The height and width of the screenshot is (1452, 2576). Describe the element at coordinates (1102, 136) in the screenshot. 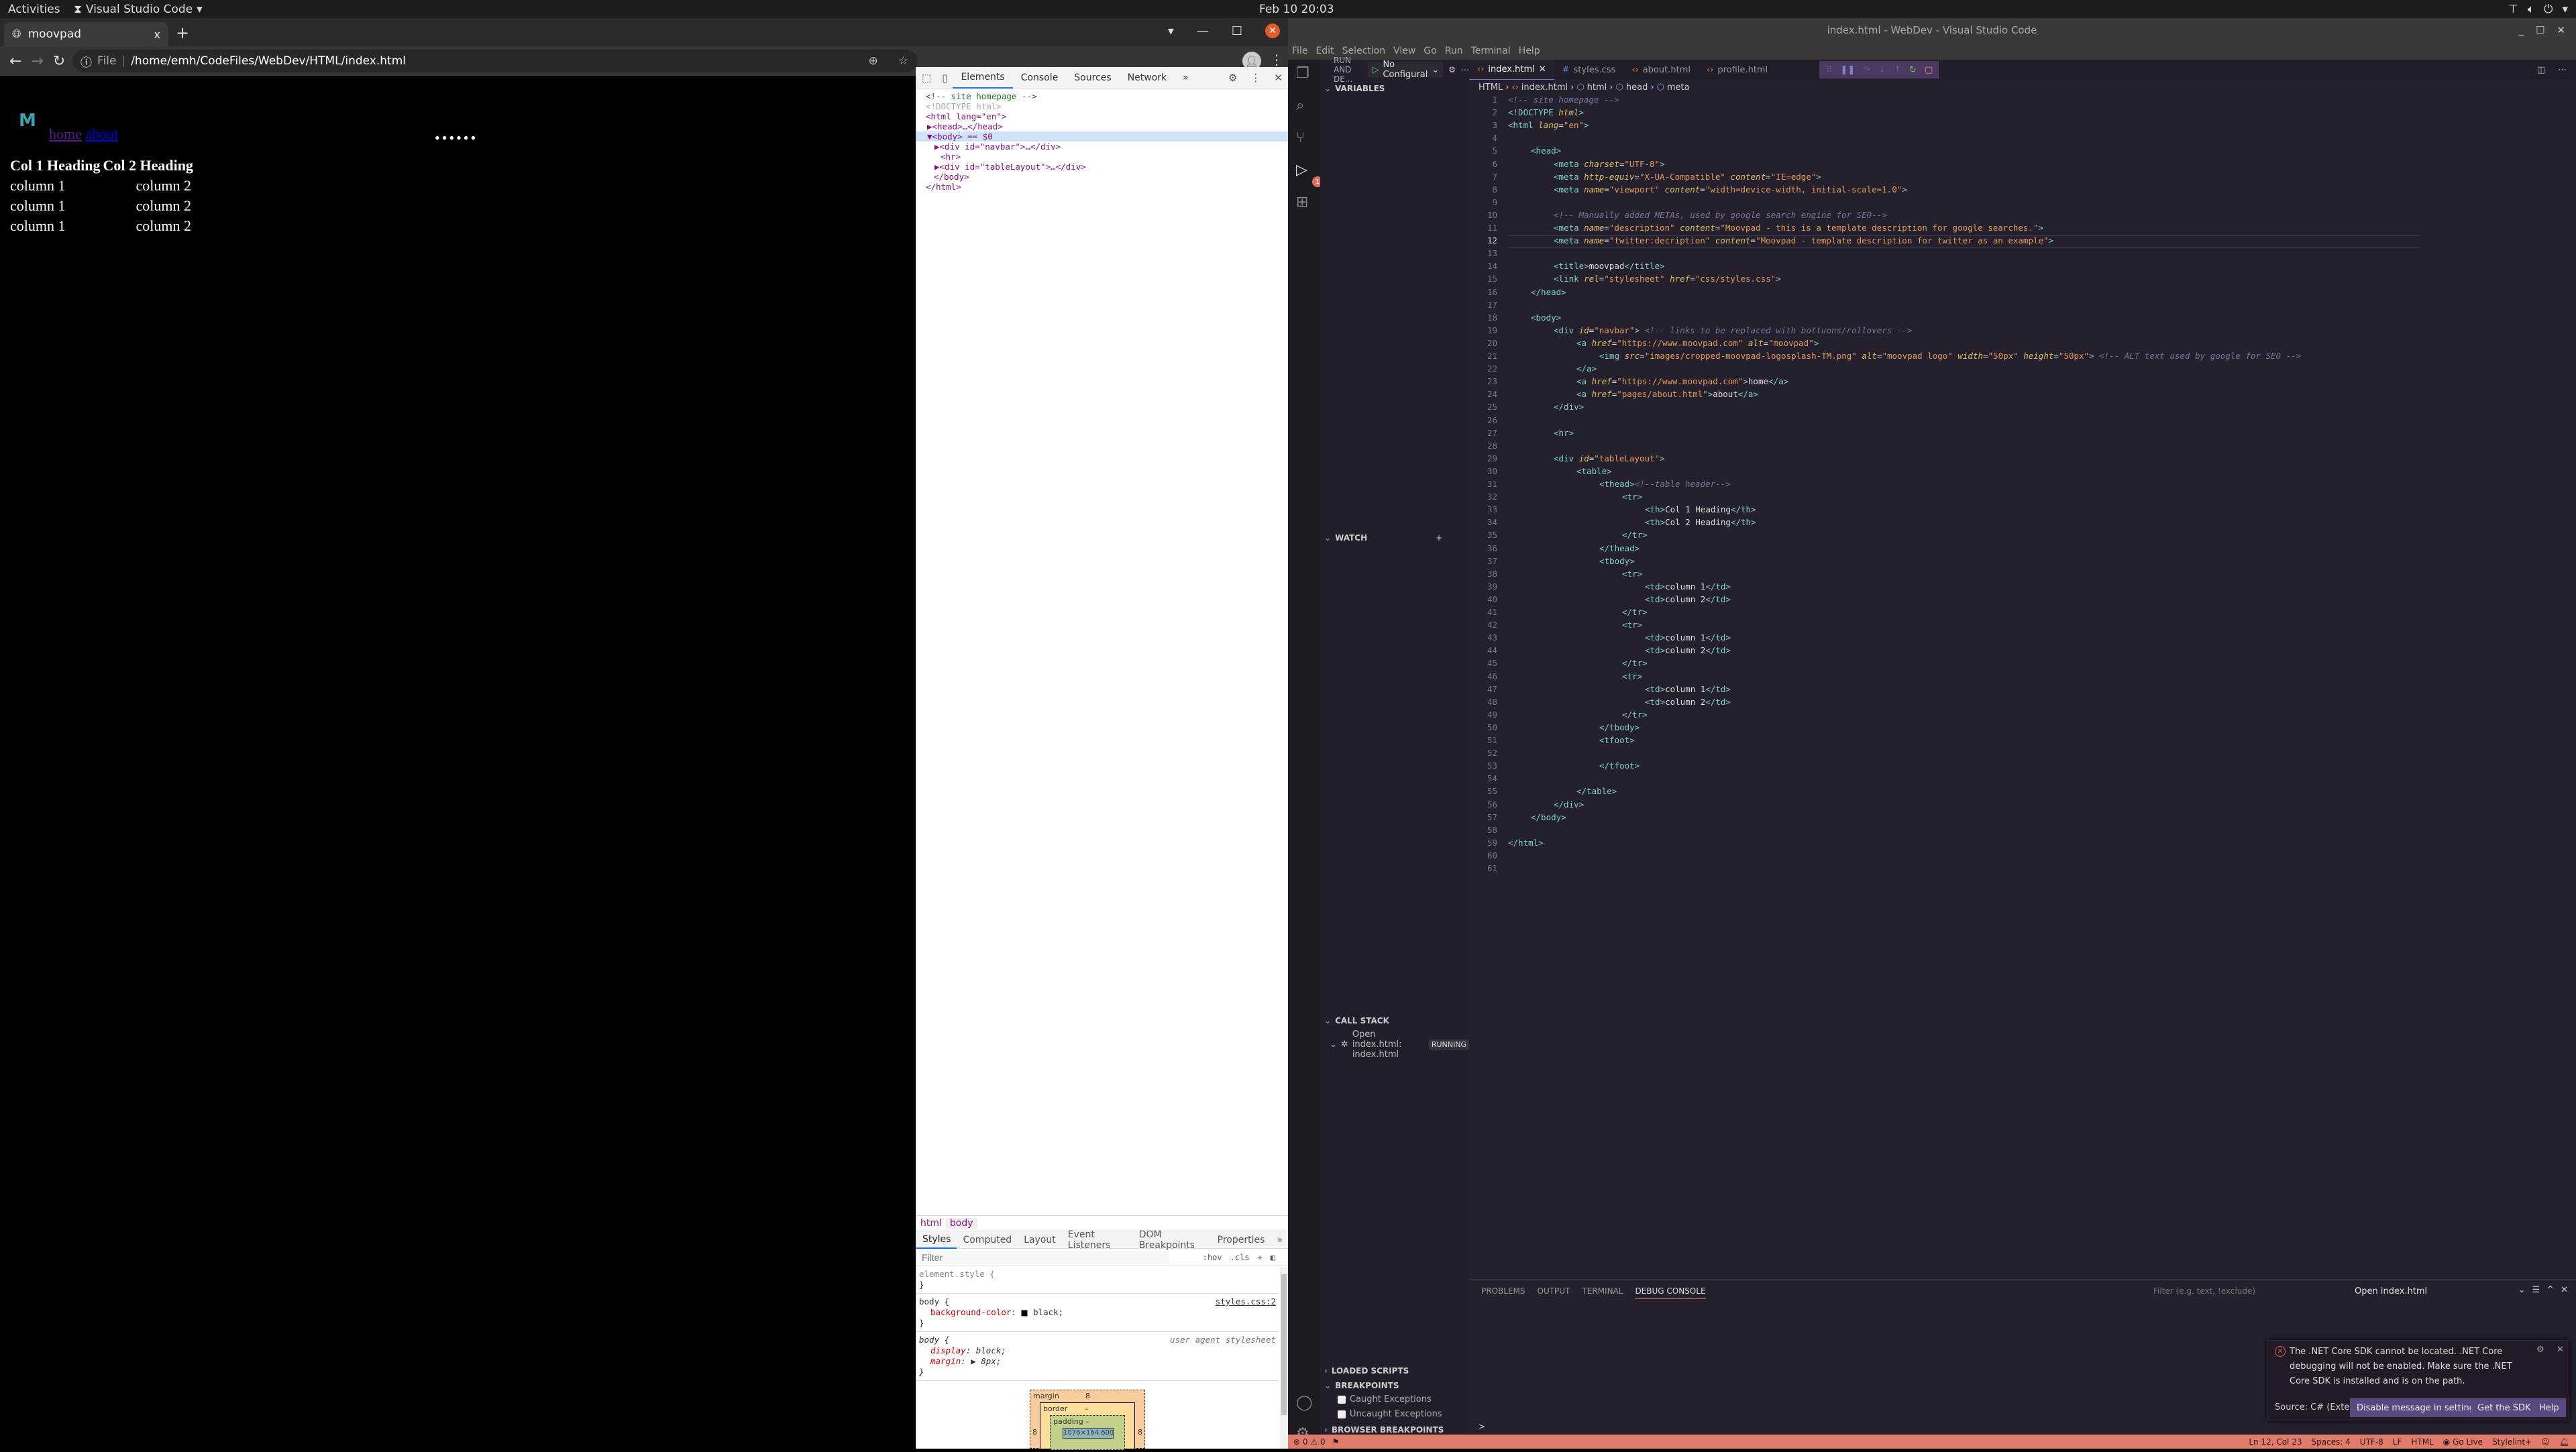

I see `dom-node-selected: ▼<body> == $0` at that location.